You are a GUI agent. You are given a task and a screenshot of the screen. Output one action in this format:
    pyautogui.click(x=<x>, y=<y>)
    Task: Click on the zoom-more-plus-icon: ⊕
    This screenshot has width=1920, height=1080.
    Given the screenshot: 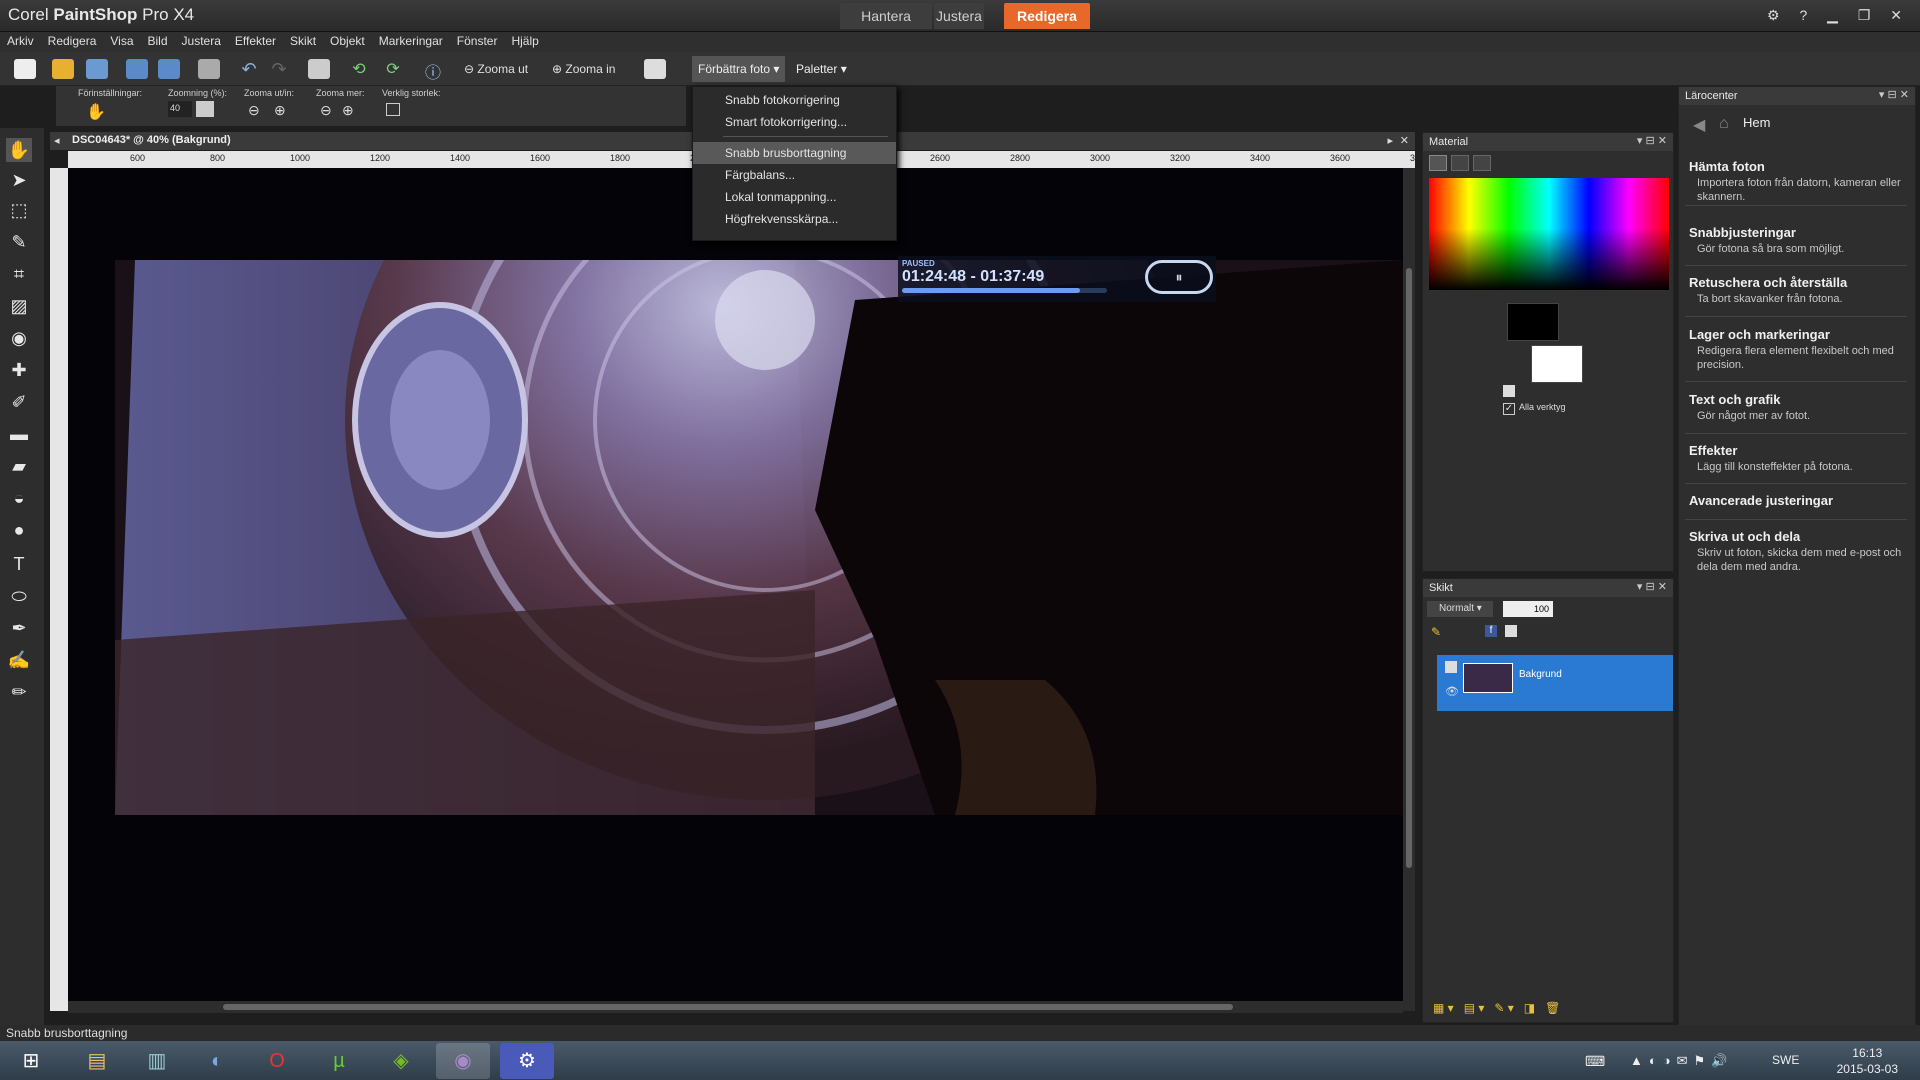 What is the action you would take?
    pyautogui.click(x=348, y=110)
    